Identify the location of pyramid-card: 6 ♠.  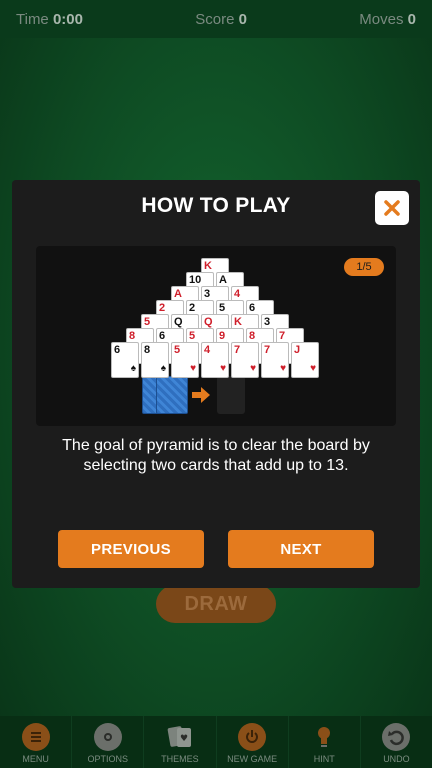
(125, 360).